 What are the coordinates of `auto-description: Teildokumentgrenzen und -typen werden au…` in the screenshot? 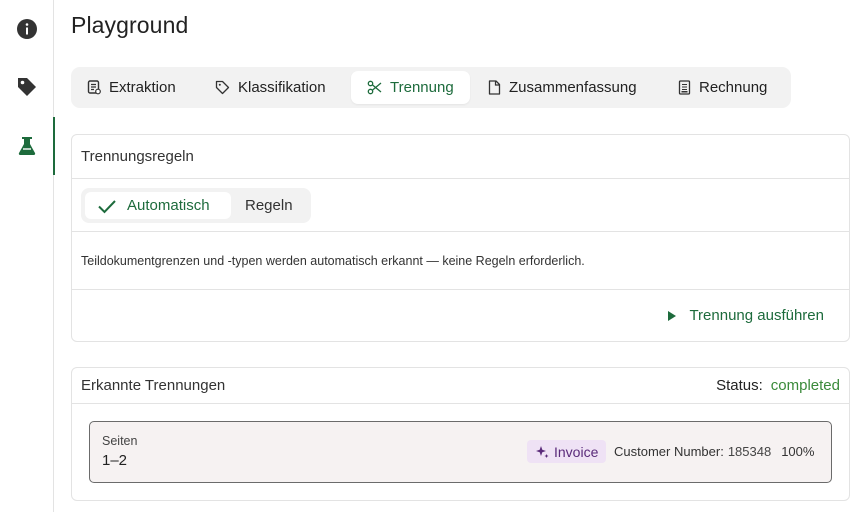 It's located at (333, 261).